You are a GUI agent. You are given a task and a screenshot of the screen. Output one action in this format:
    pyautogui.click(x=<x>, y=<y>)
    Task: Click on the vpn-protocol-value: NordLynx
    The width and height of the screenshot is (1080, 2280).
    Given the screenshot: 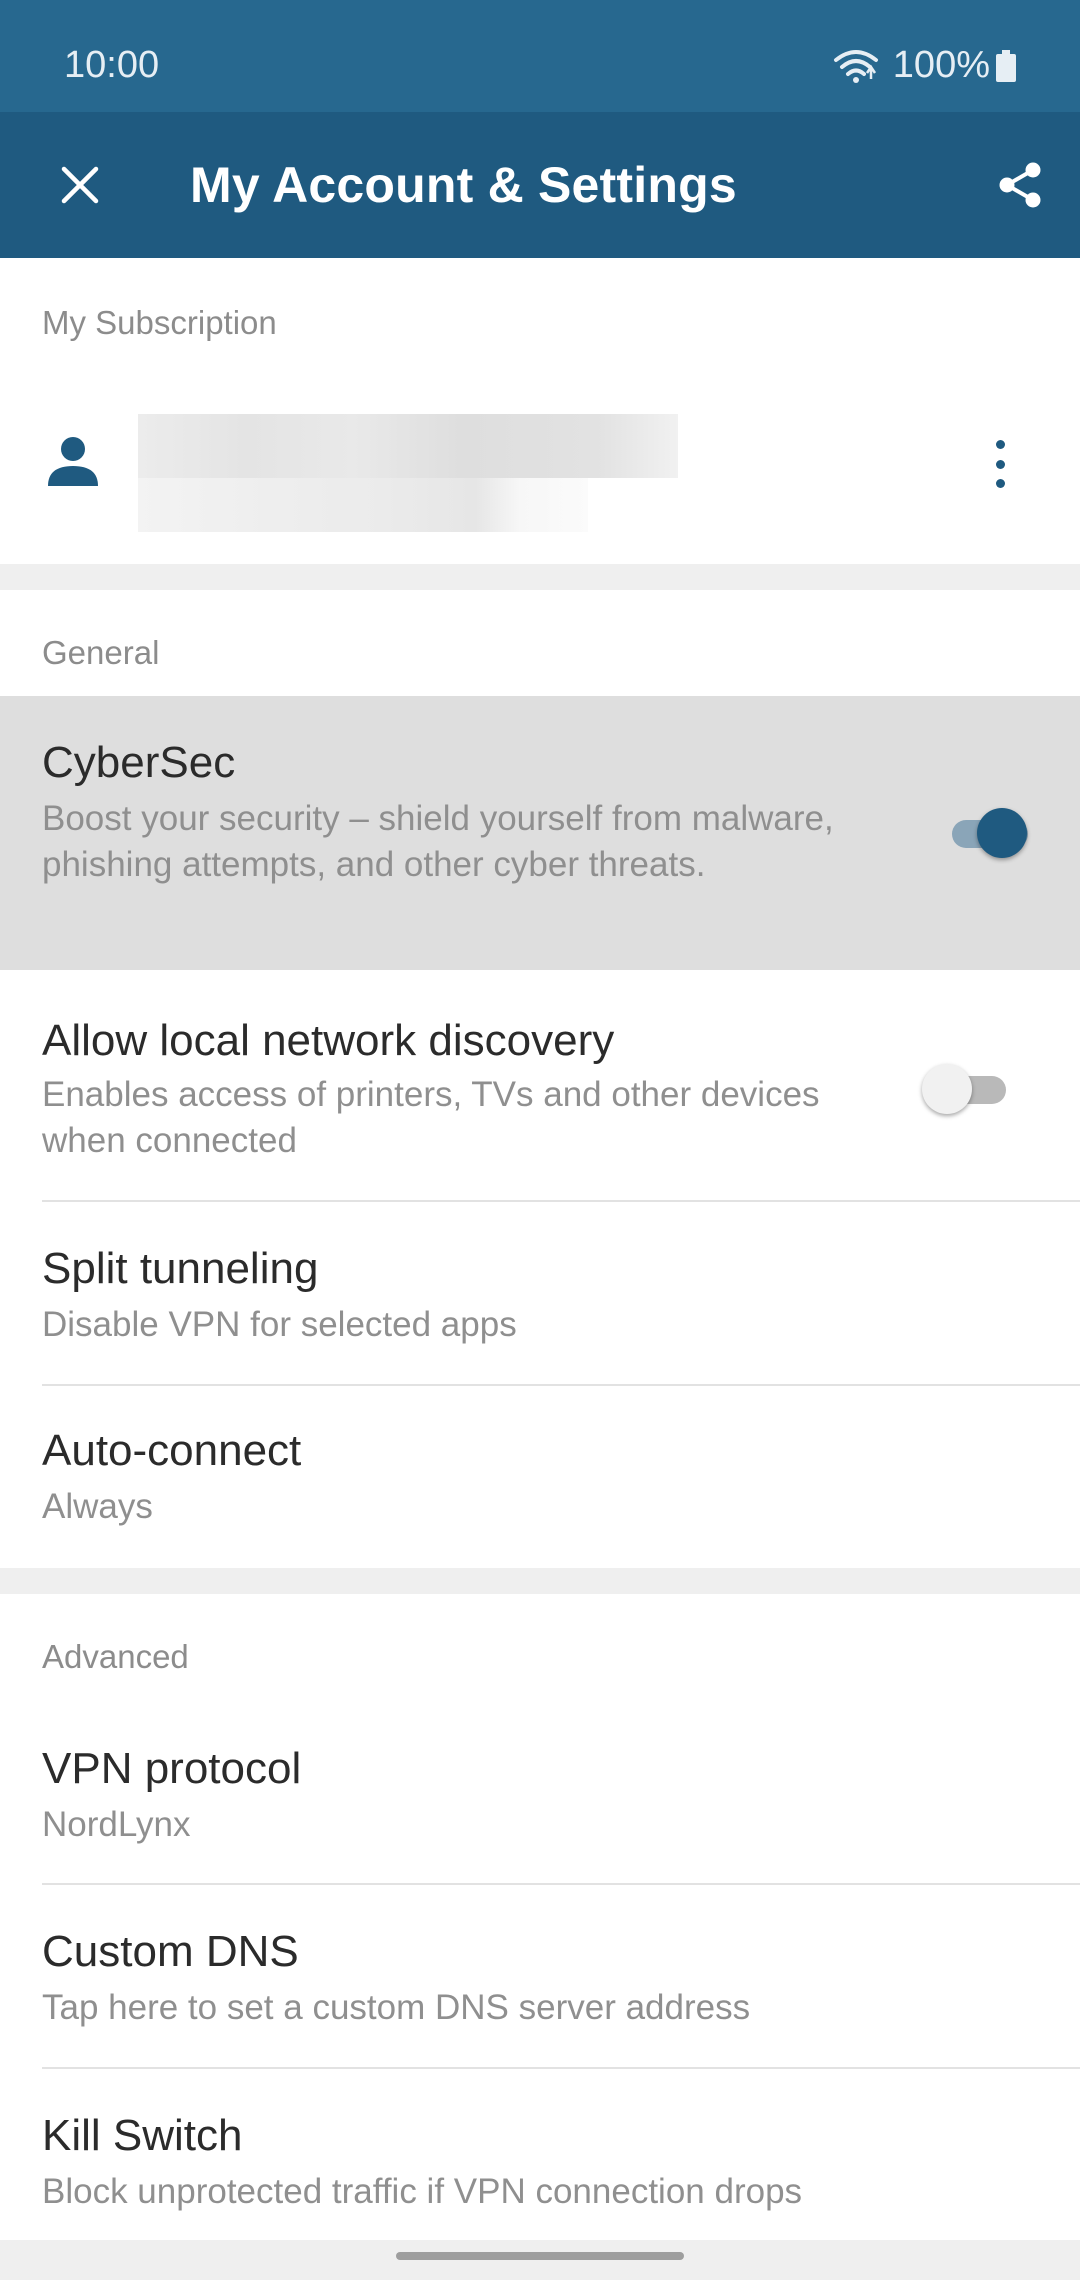 What is the action you would take?
    pyautogui.click(x=116, y=1824)
    